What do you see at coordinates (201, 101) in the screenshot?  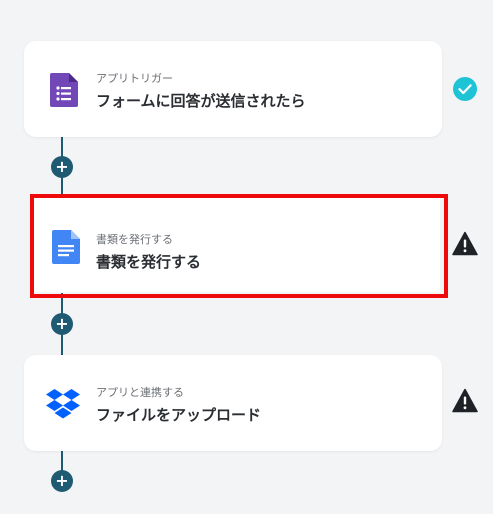 I see `step-title: フォームに回答が送信されたら` at bounding box center [201, 101].